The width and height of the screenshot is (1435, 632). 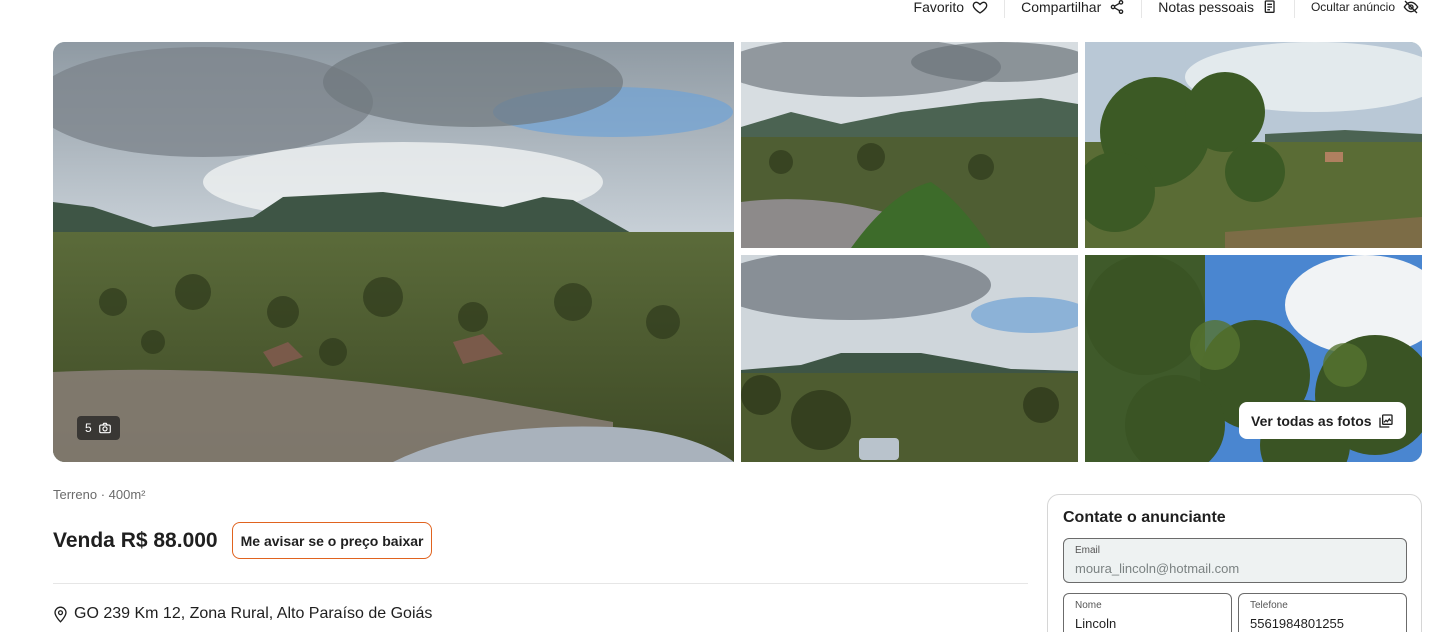 I want to click on name-label: Nome, so click(x=1088, y=605).